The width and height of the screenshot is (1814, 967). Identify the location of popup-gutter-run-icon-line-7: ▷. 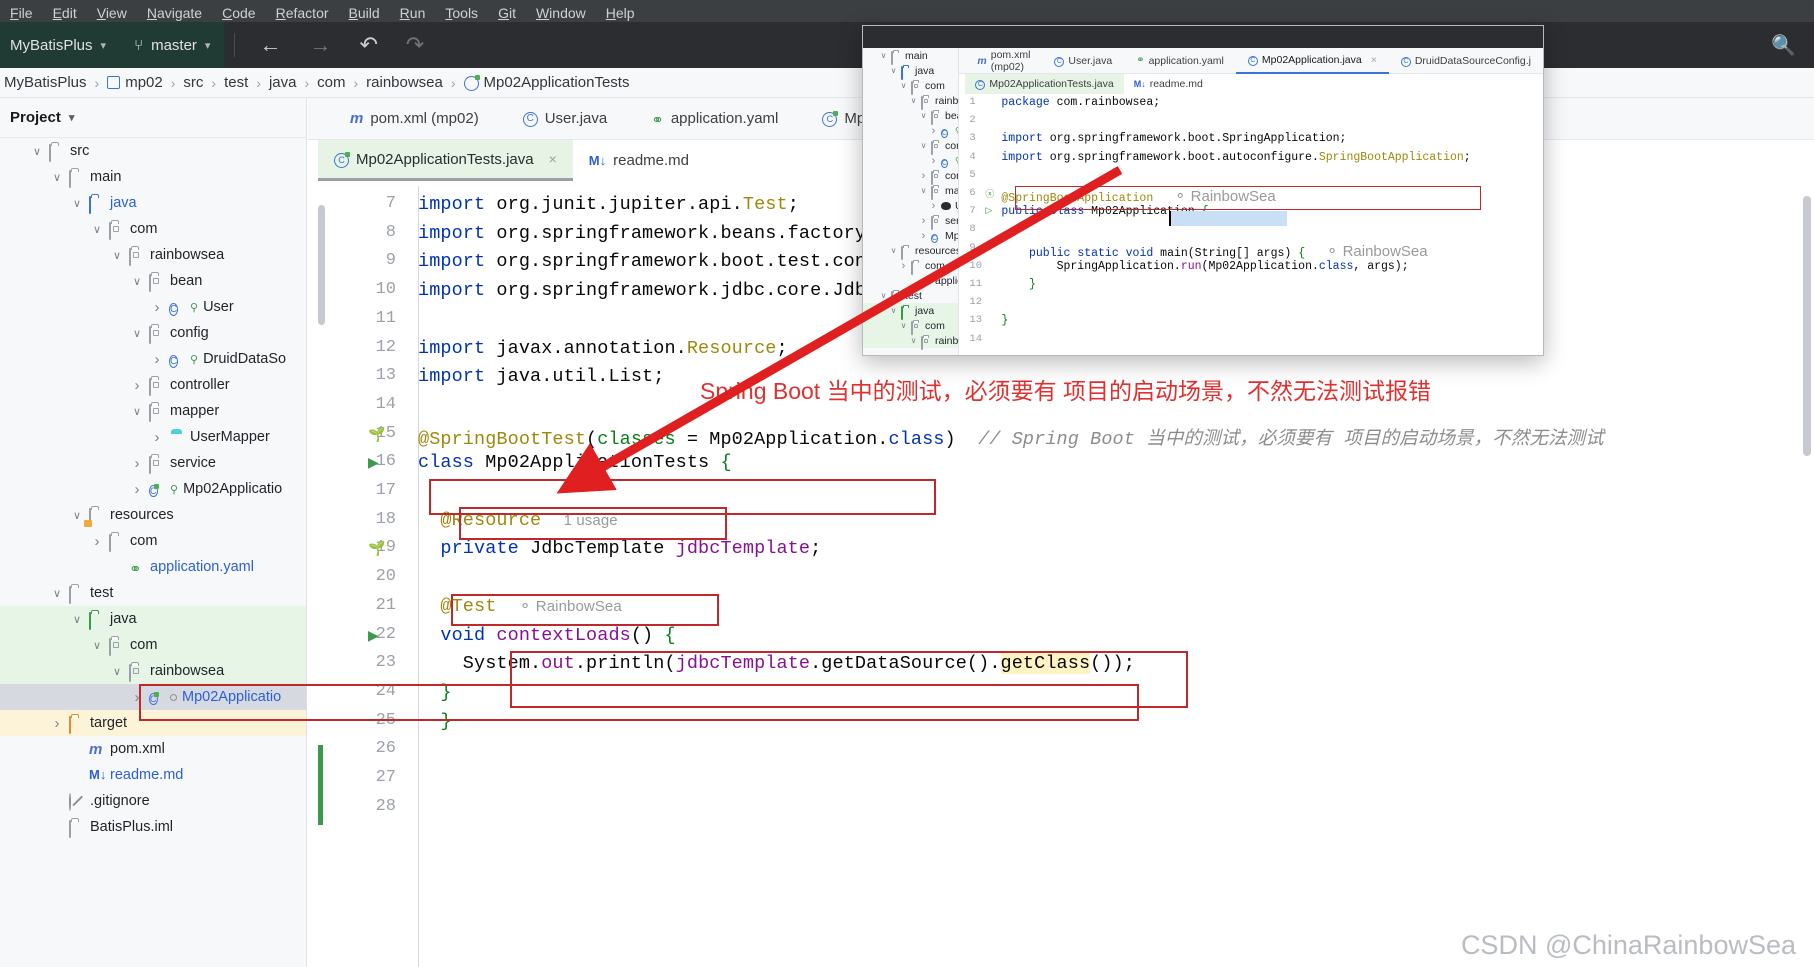
(988, 210).